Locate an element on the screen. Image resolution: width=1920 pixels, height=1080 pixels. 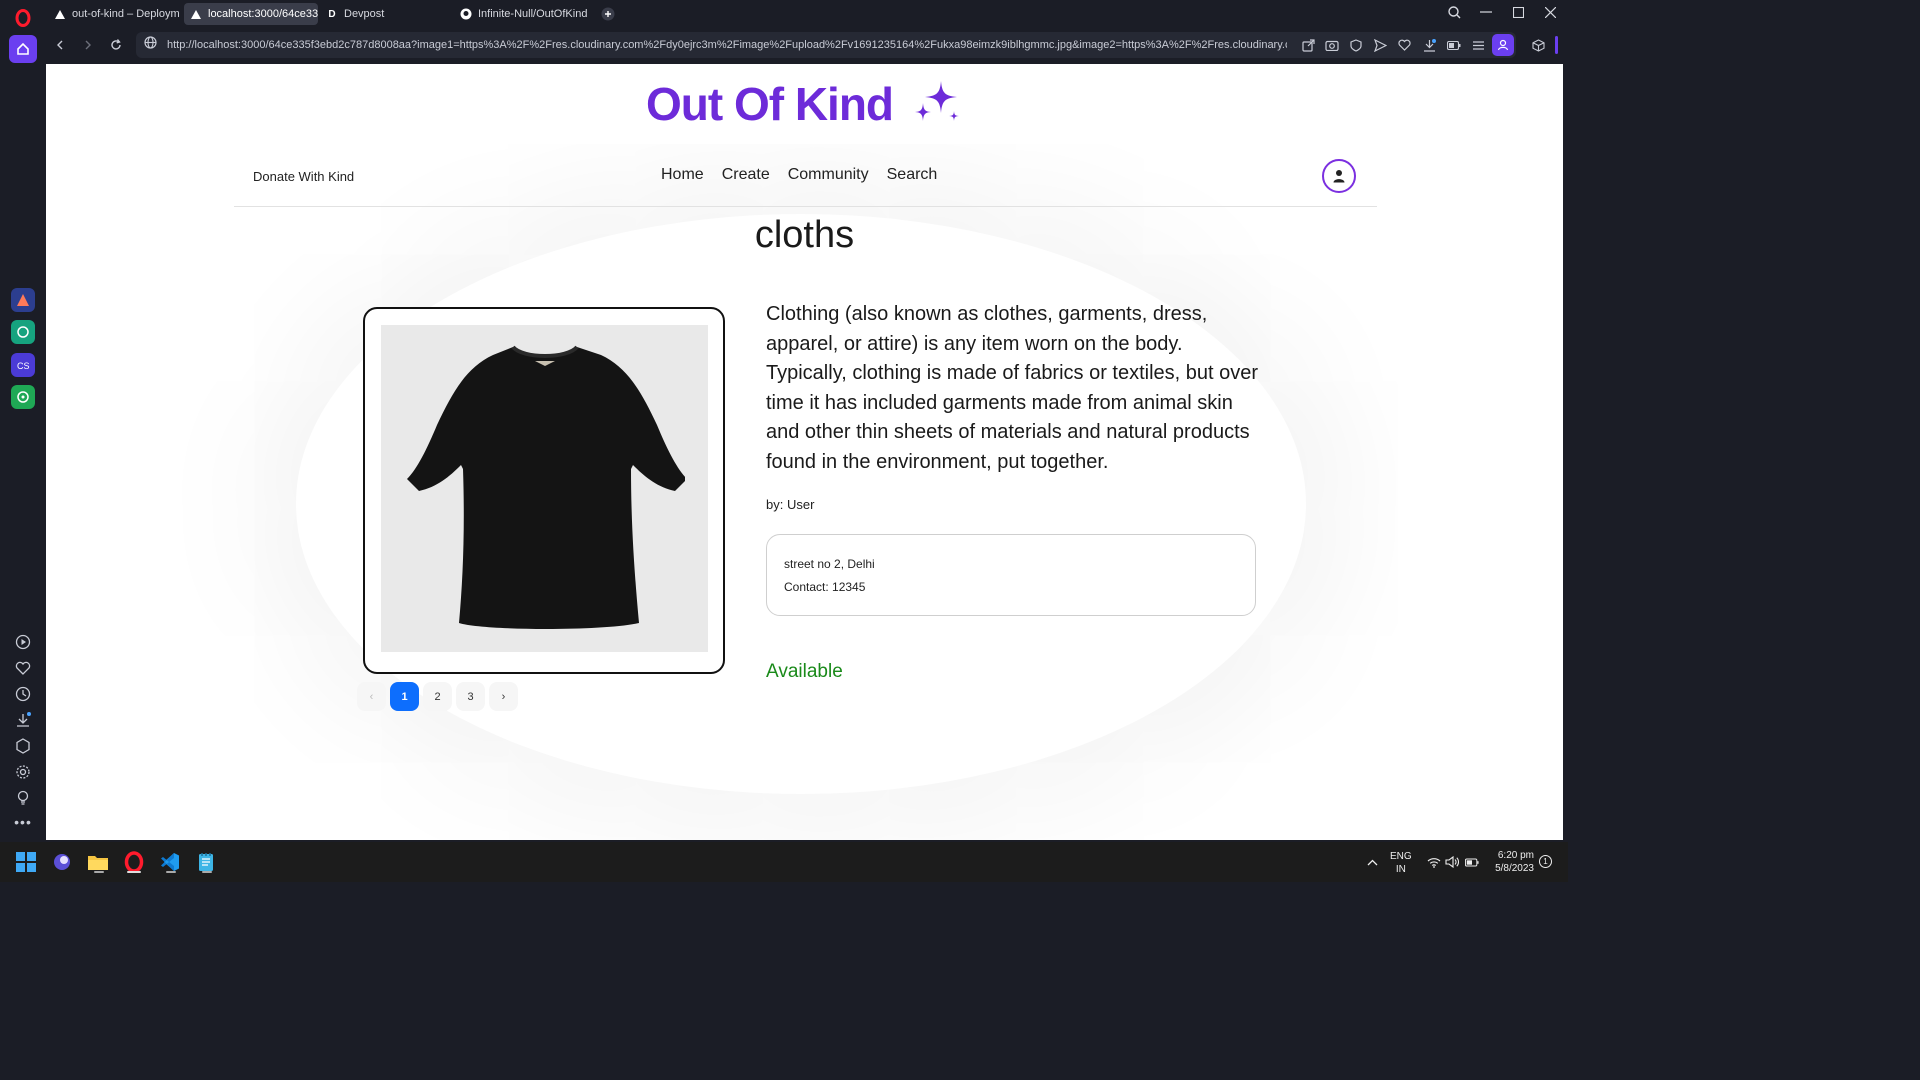
image-pagination: ‹ 1 2 3 › is located at coordinates (437, 696).